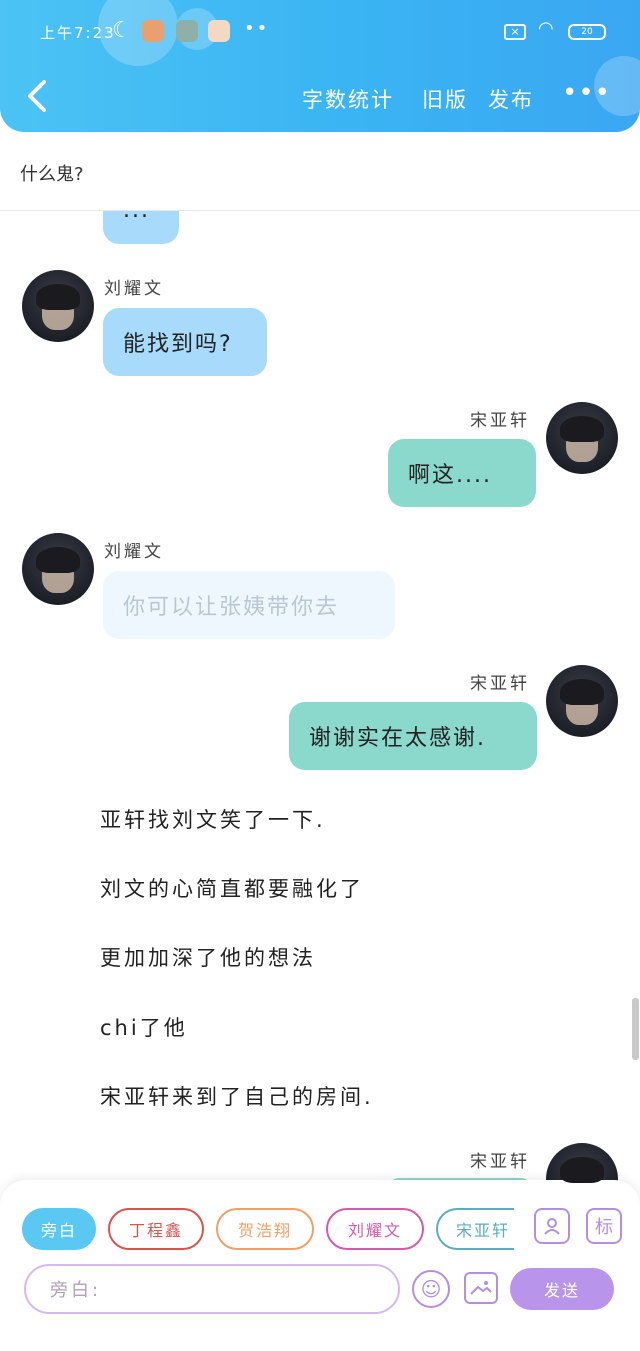 This screenshot has height=1351, width=640. What do you see at coordinates (320, 33) in the screenshot?
I see `status-bar: 上午7:23 ☾ •• × ◠ 20` at bounding box center [320, 33].